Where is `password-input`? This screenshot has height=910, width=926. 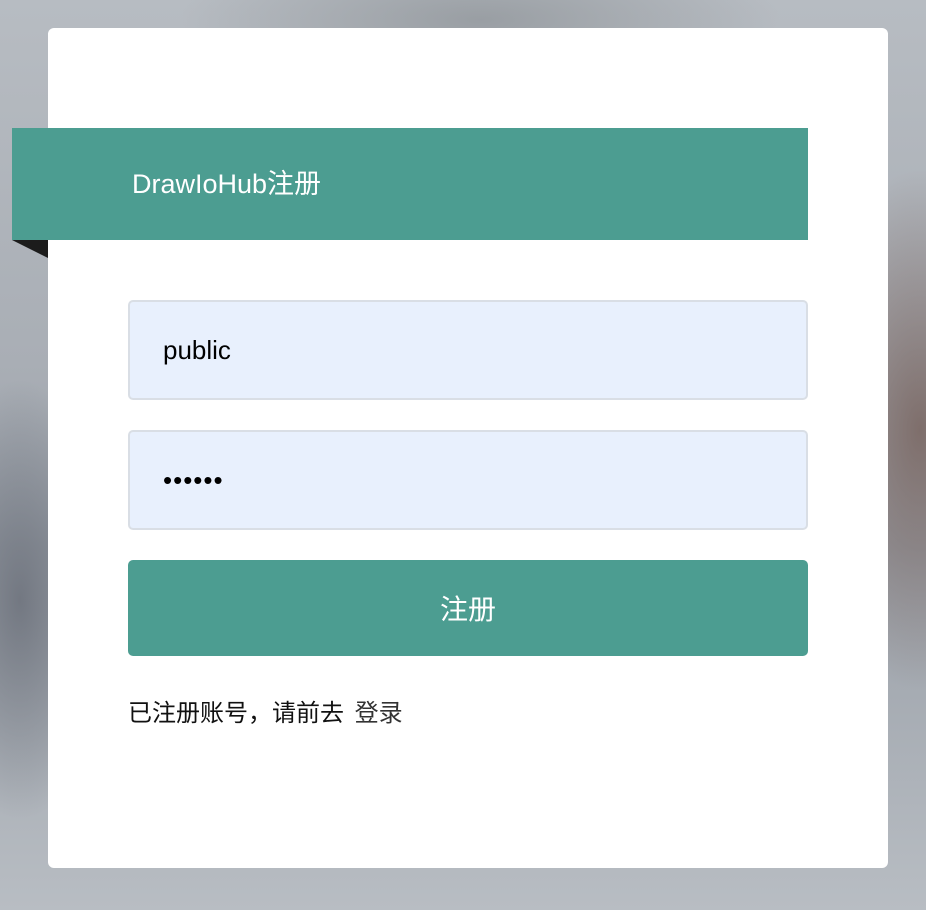 password-input is located at coordinates (468, 480).